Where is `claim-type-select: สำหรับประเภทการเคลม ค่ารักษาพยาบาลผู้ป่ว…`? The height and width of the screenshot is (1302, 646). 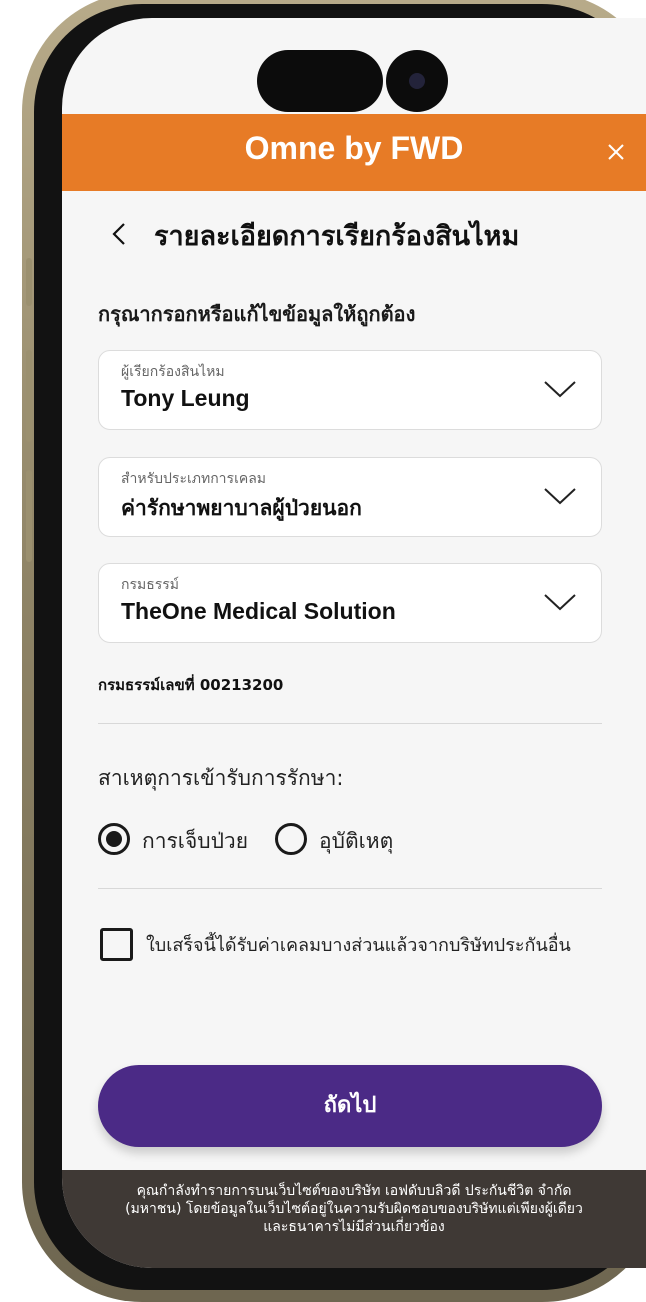
claim-type-select: สำหรับประเภทการเคลม ค่ารักษาพยาบาลผู้ป่ว… is located at coordinates (350, 497).